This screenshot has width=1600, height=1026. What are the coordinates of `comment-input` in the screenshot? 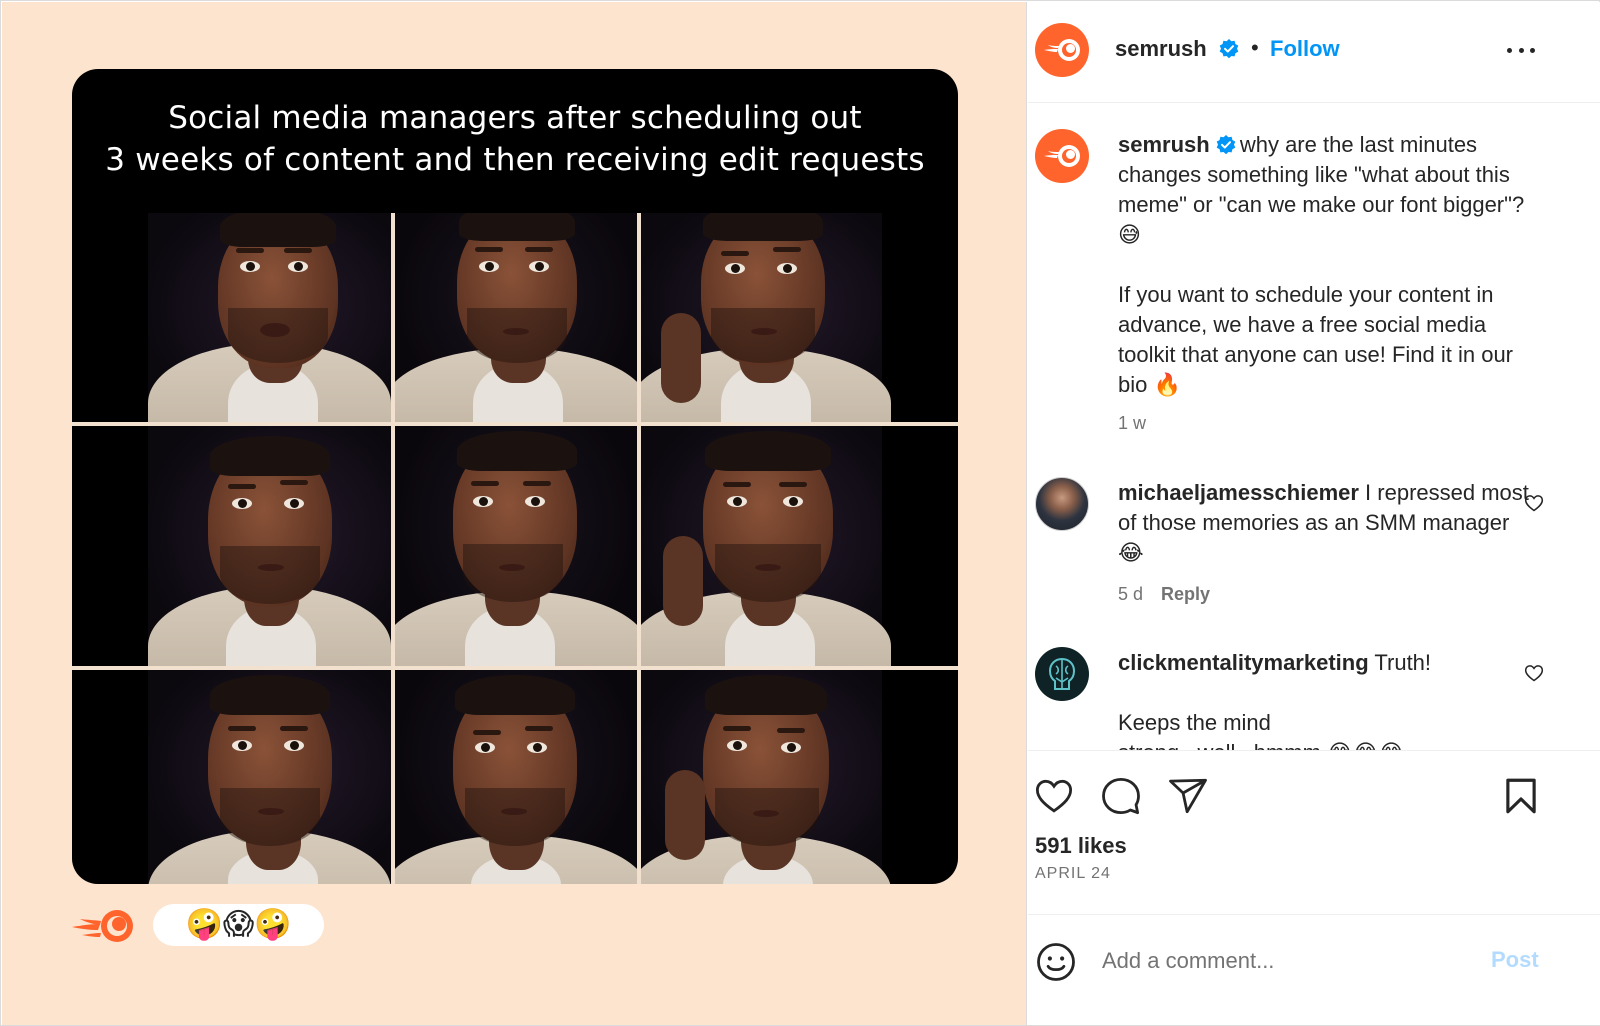 It's located at (1292, 961).